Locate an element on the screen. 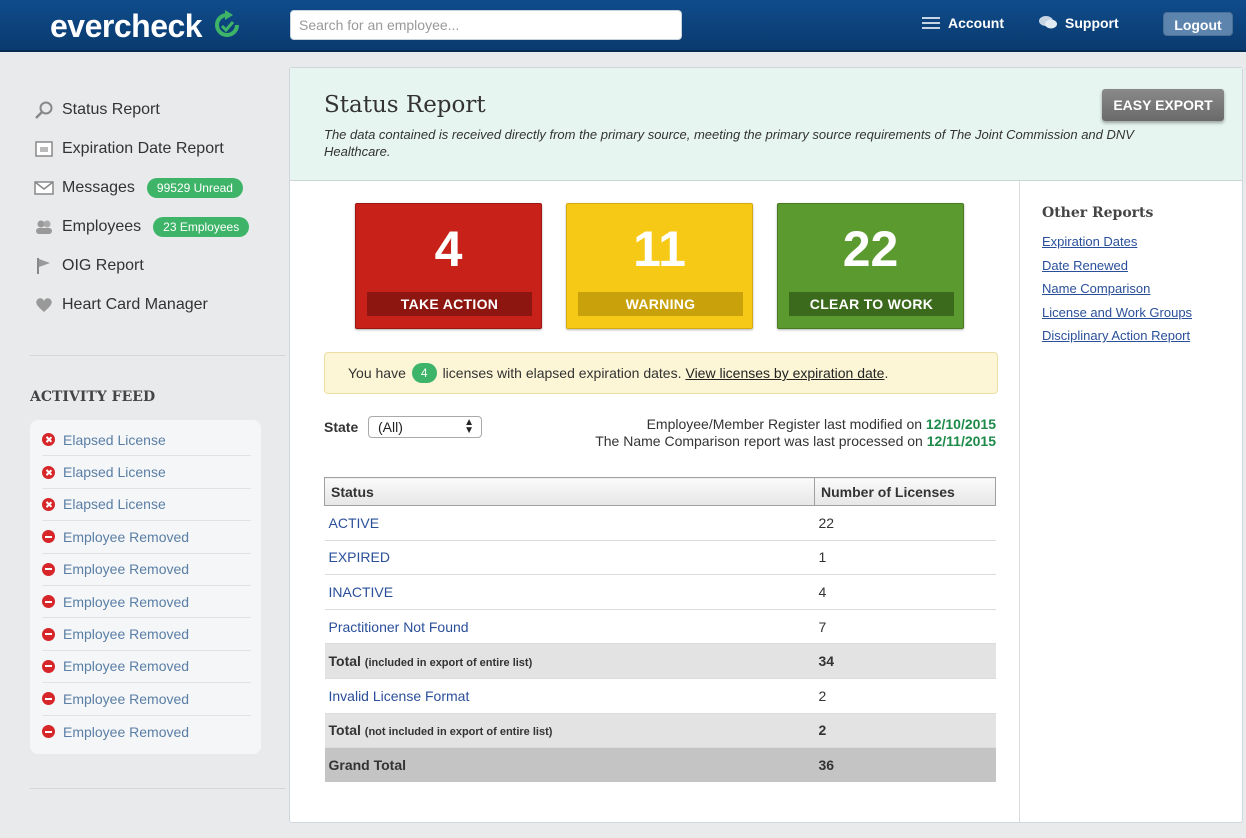 Image resolution: width=1246 pixels, height=838 pixels. employee-count-badge: 23 Employees is located at coordinates (201, 226).